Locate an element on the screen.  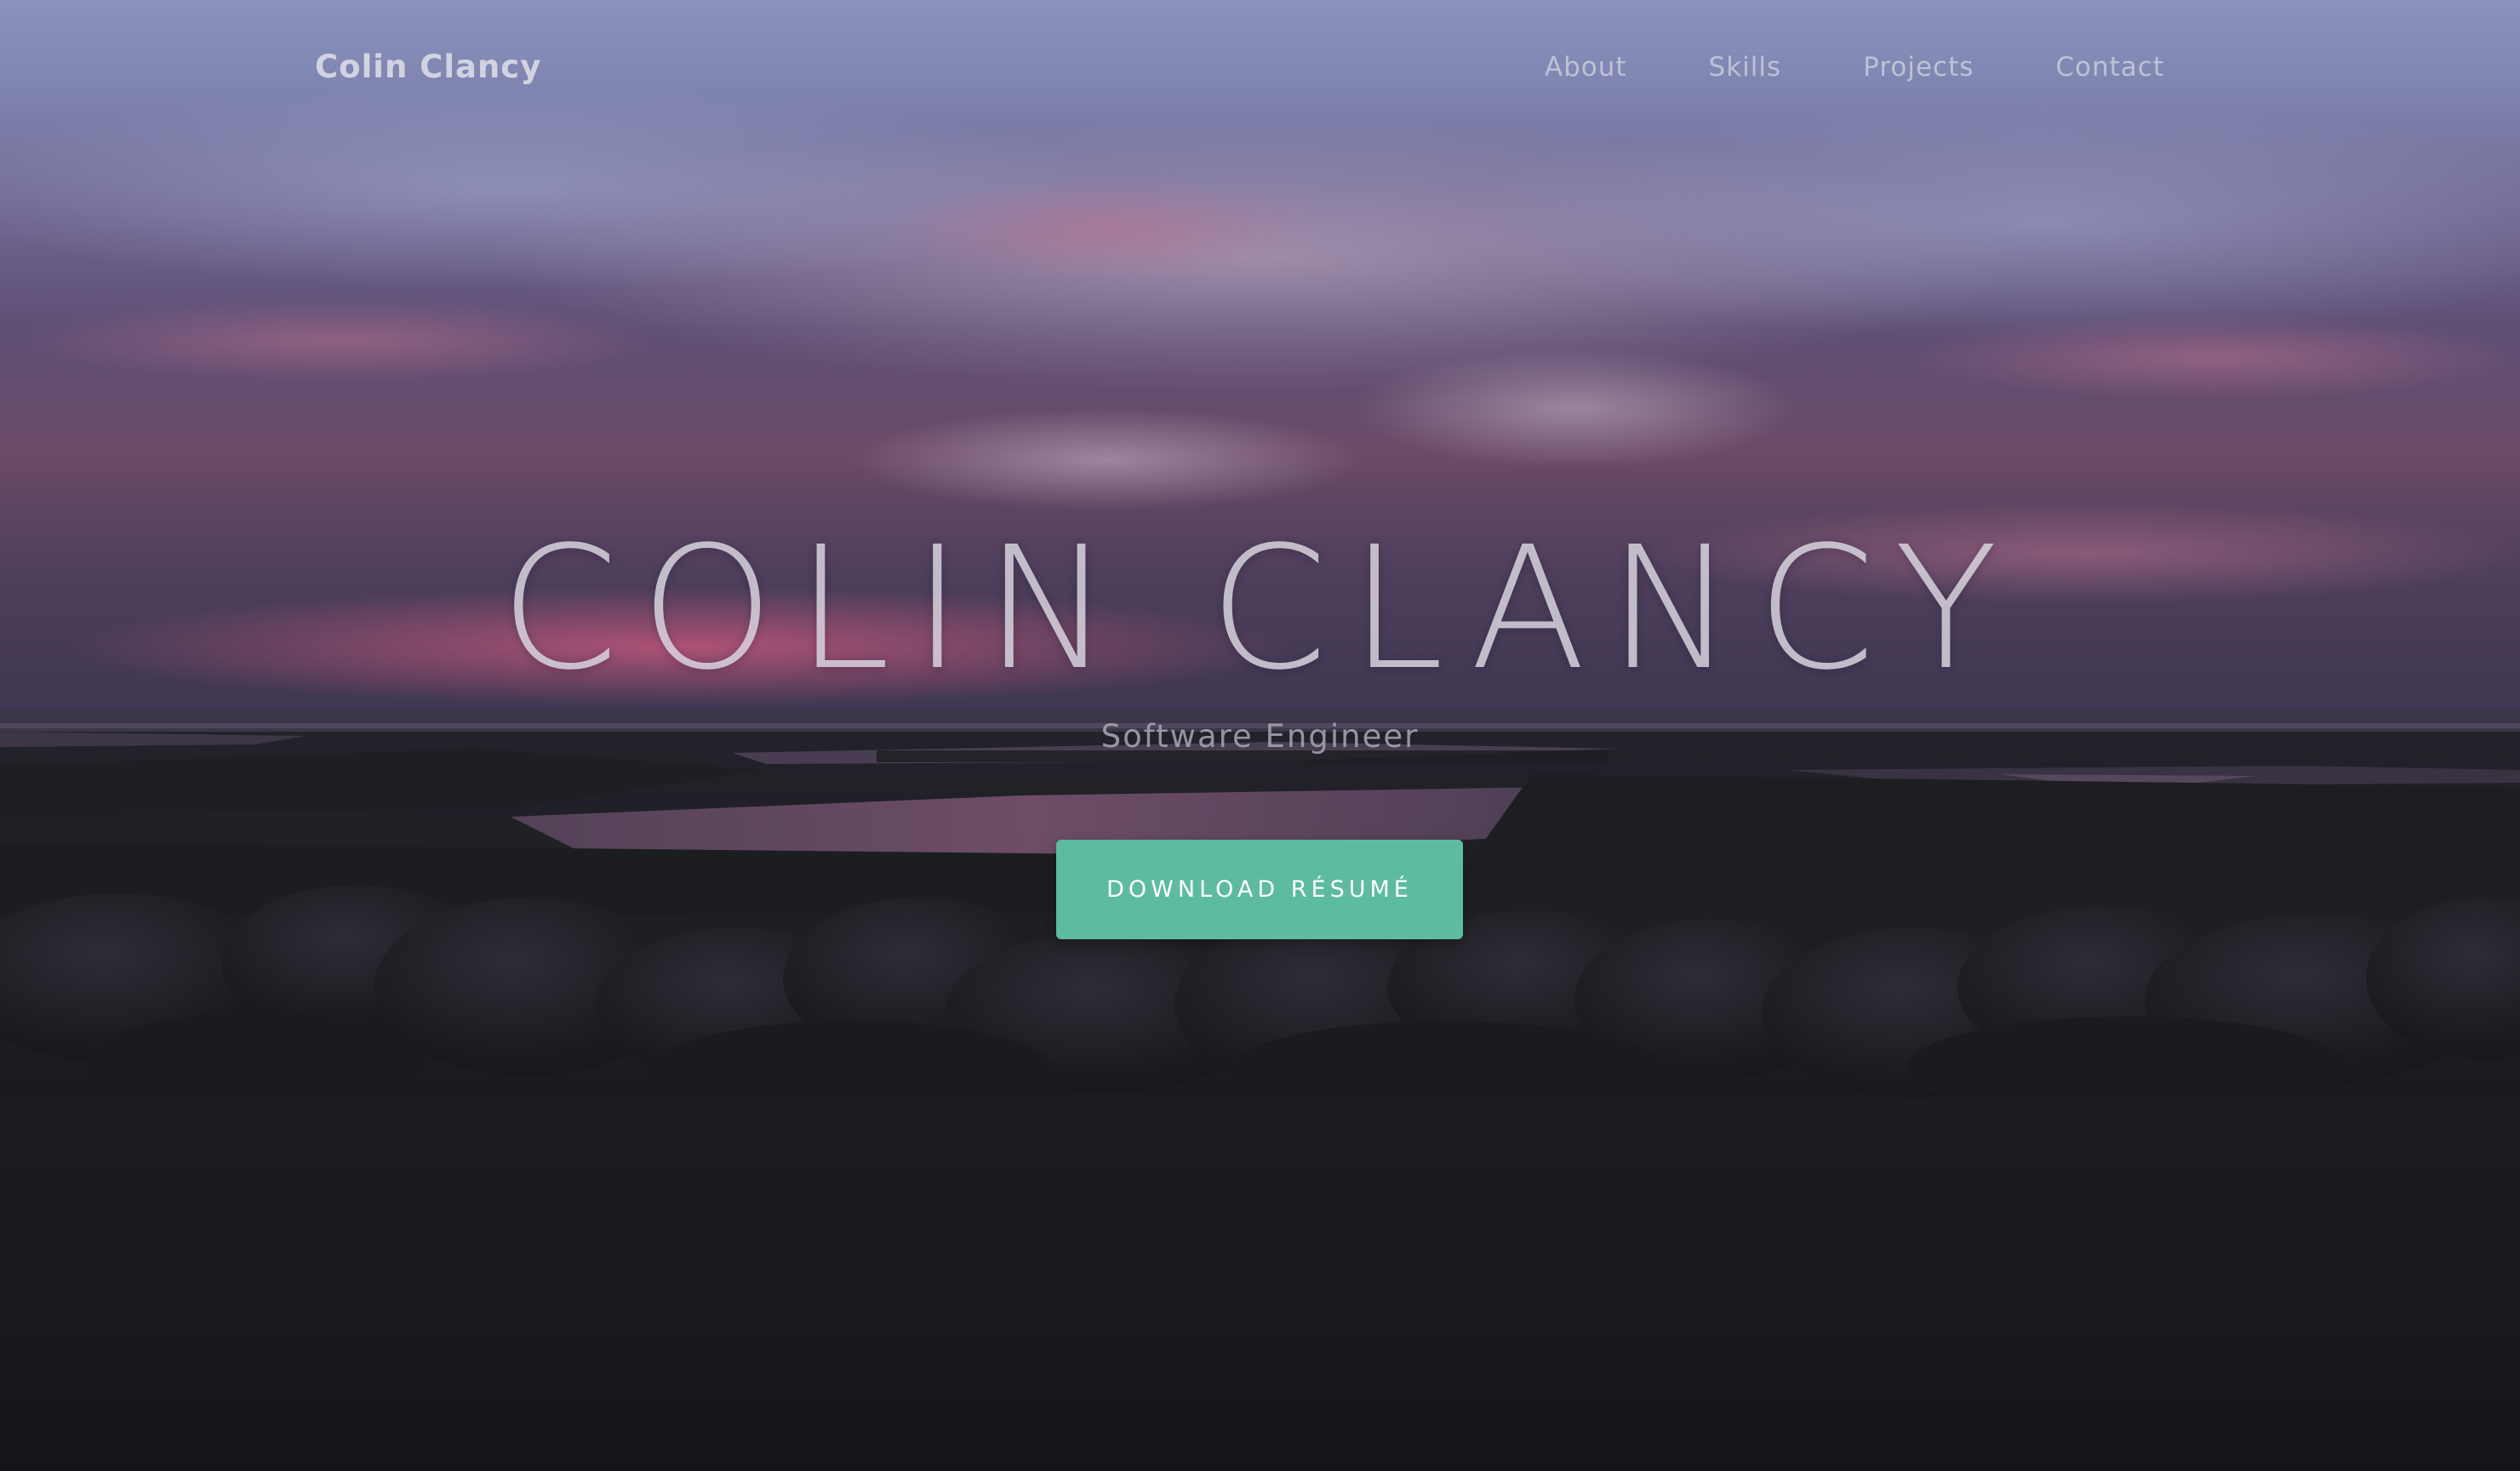
nav-link-skills: Skills is located at coordinates (1745, 67).